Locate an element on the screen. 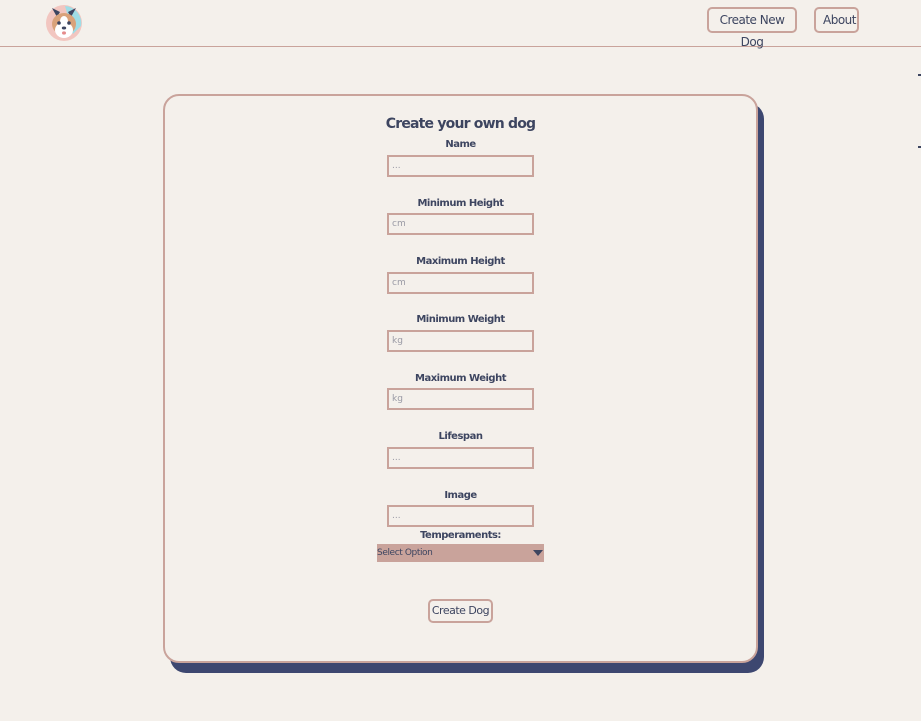 The image size is (921, 721). name-input is located at coordinates (460, 166).